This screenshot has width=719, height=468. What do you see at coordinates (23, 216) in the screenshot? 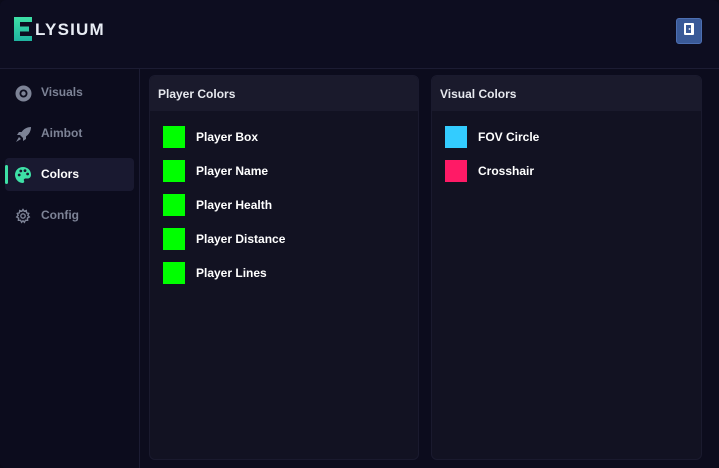
I see `gear-icon` at bounding box center [23, 216].